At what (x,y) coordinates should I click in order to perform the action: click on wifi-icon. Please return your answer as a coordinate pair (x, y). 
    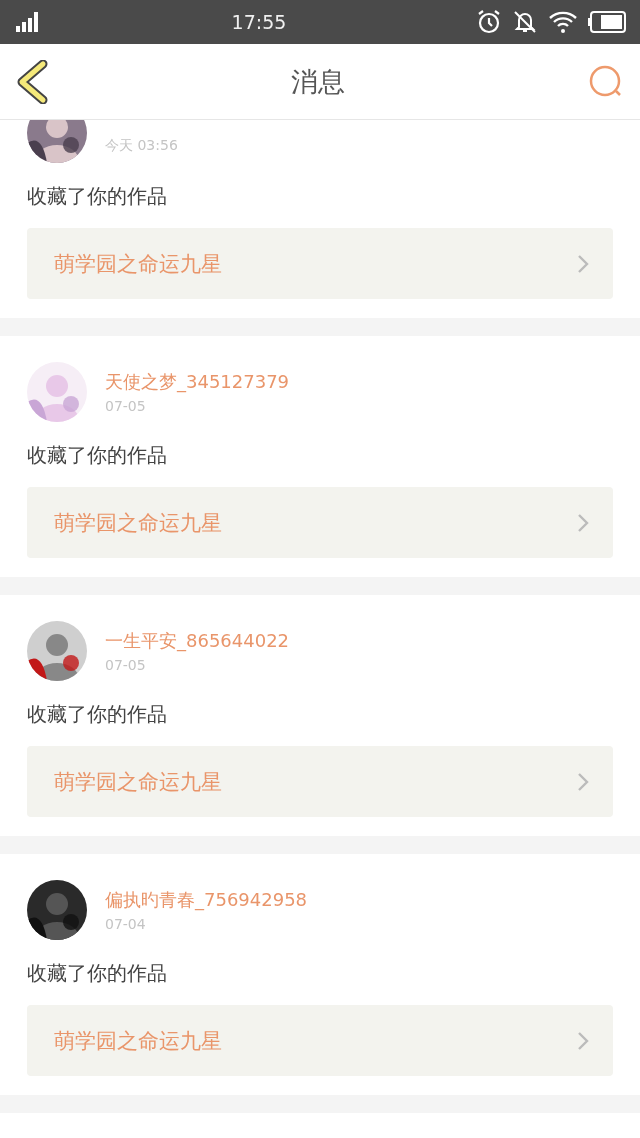
    Looking at the image, I should click on (563, 22).